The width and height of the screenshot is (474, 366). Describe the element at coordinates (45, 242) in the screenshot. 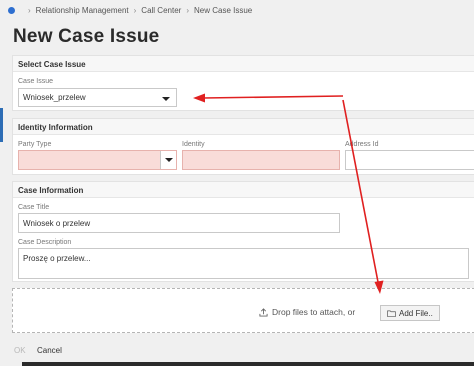

I see `case-description-label: Case Description` at that location.